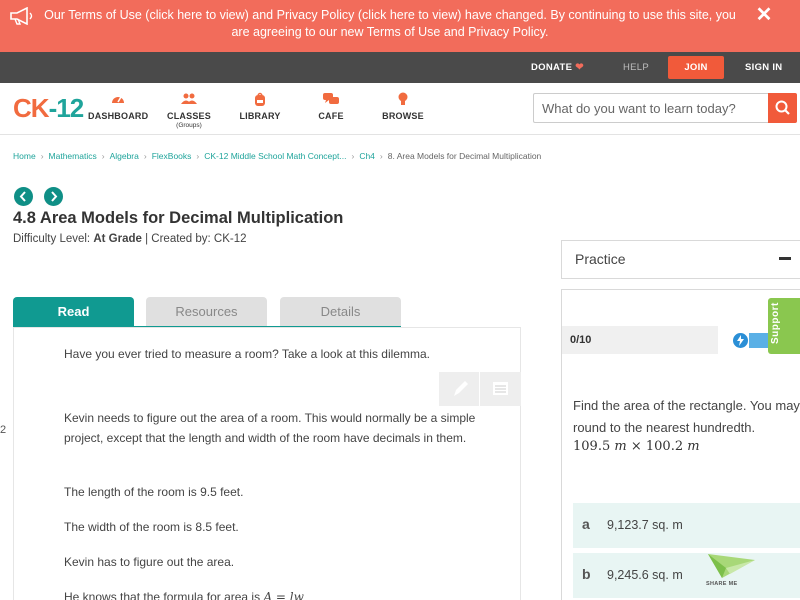 The height and width of the screenshot is (600, 800). What do you see at coordinates (680, 259) in the screenshot?
I see `practice-header: Practice` at bounding box center [680, 259].